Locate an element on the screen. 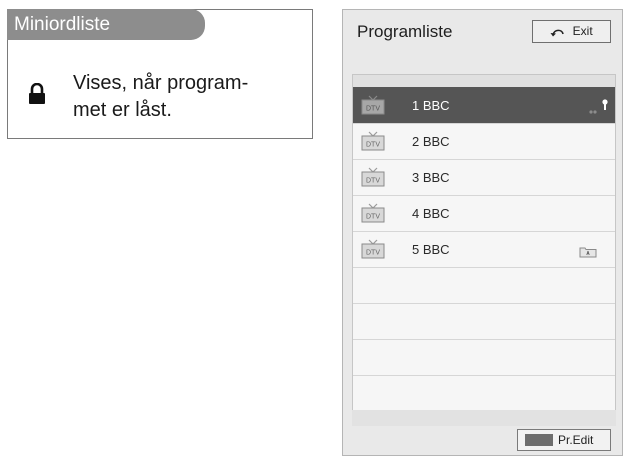  mini-list-description: Vises, når program- met er låst. is located at coordinates (188, 97).